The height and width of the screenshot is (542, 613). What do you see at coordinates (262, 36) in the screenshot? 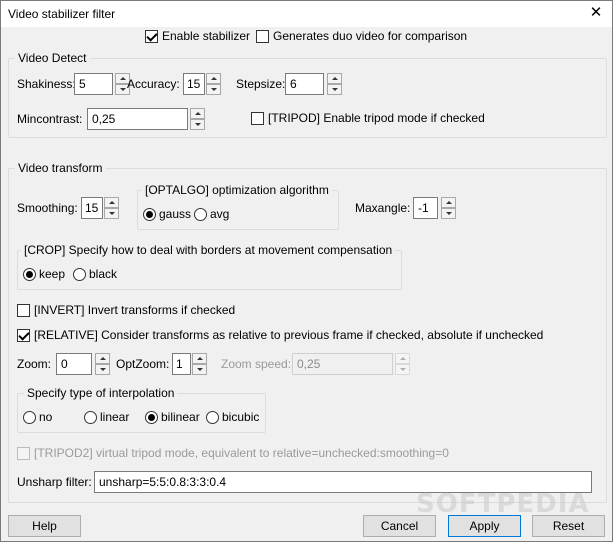
I see `duo-video-checkbox` at bounding box center [262, 36].